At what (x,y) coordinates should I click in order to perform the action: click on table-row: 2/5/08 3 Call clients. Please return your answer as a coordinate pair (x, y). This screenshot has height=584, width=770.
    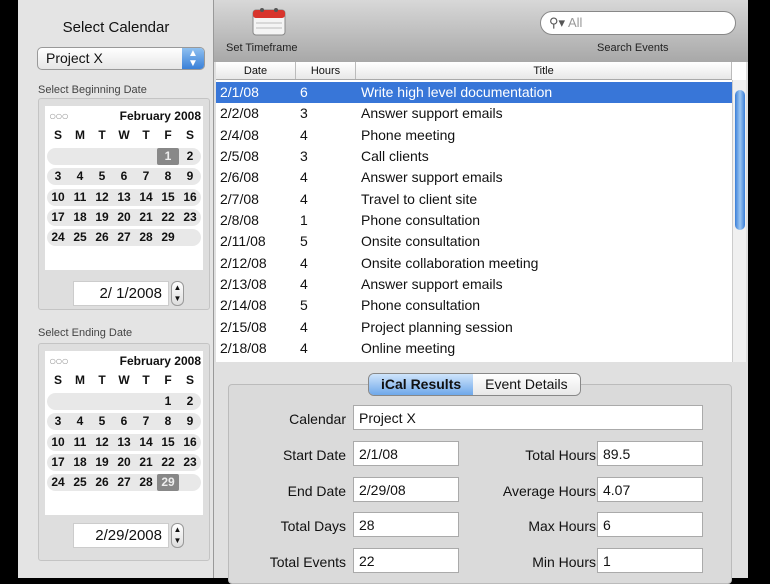
    Looking at the image, I should click on (474, 156).